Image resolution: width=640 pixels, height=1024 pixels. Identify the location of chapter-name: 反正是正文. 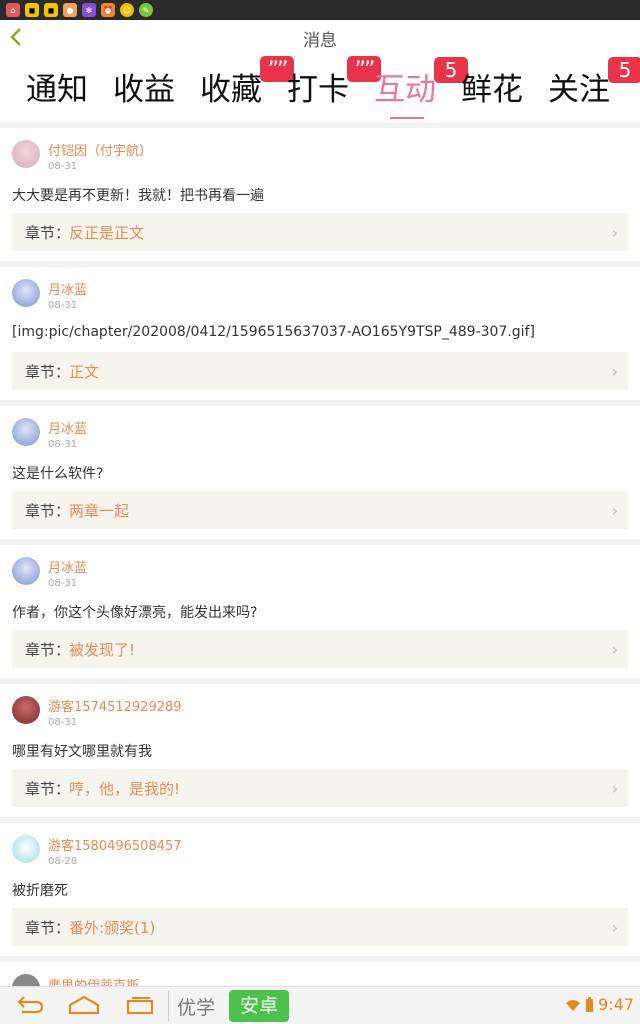
(107, 233).